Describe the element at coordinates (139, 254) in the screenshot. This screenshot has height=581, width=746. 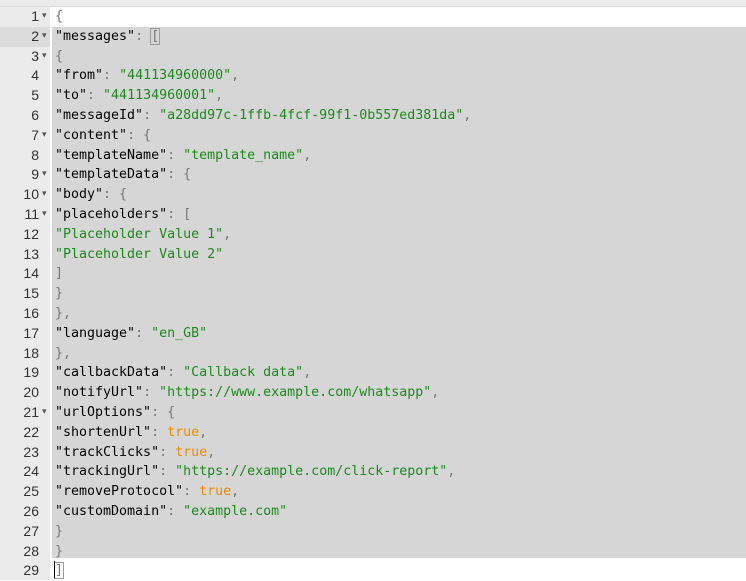
I see `code-token: "Placeholder Value 2"` at that location.